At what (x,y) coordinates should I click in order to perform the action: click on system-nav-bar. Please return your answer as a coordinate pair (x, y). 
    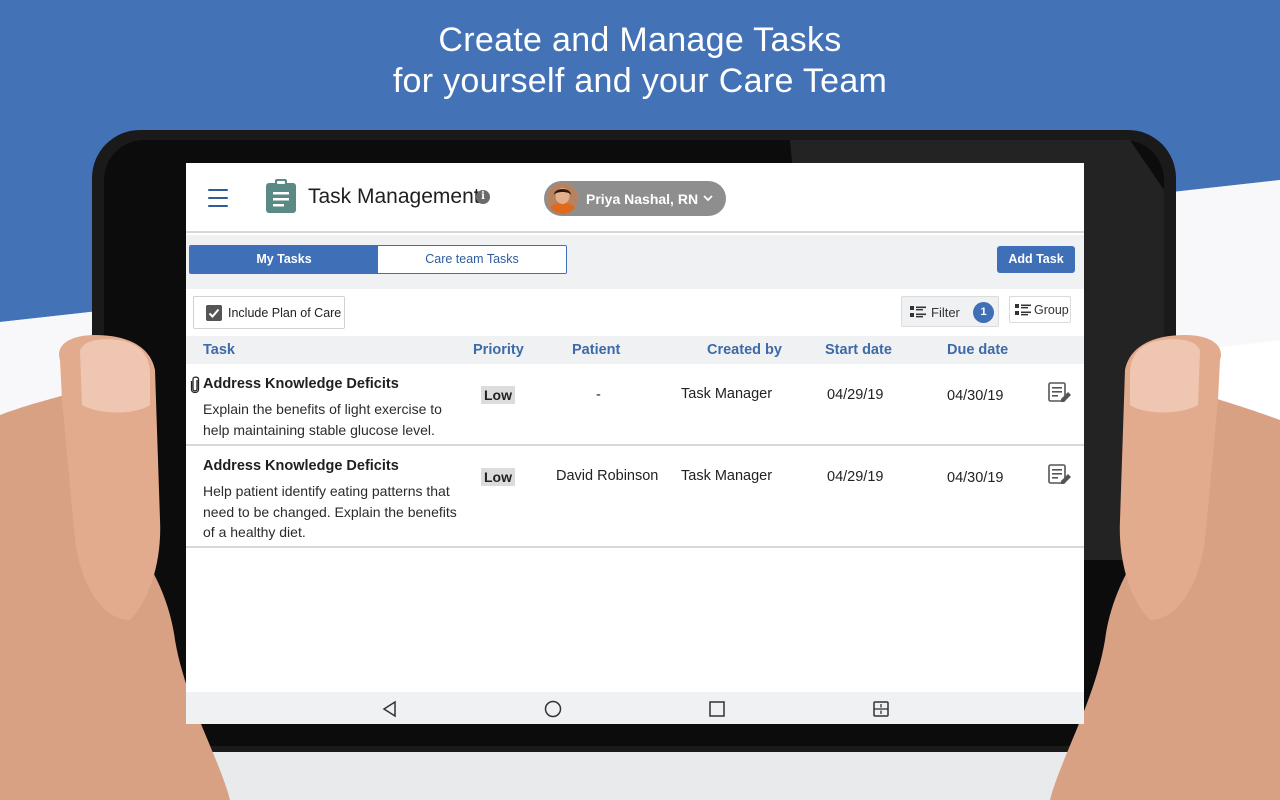
    Looking at the image, I should click on (635, 708).